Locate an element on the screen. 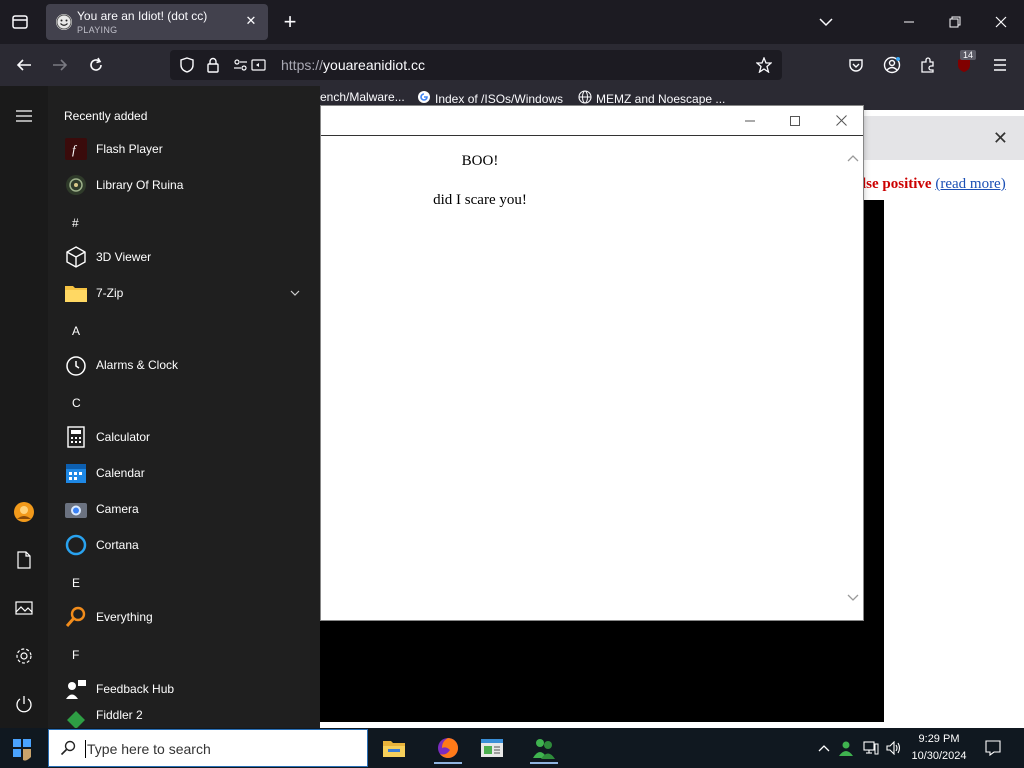 This screenshot has width=1024, height=768. false-positive-notice: lse positive (read more) is located at coordinates (934, 184).